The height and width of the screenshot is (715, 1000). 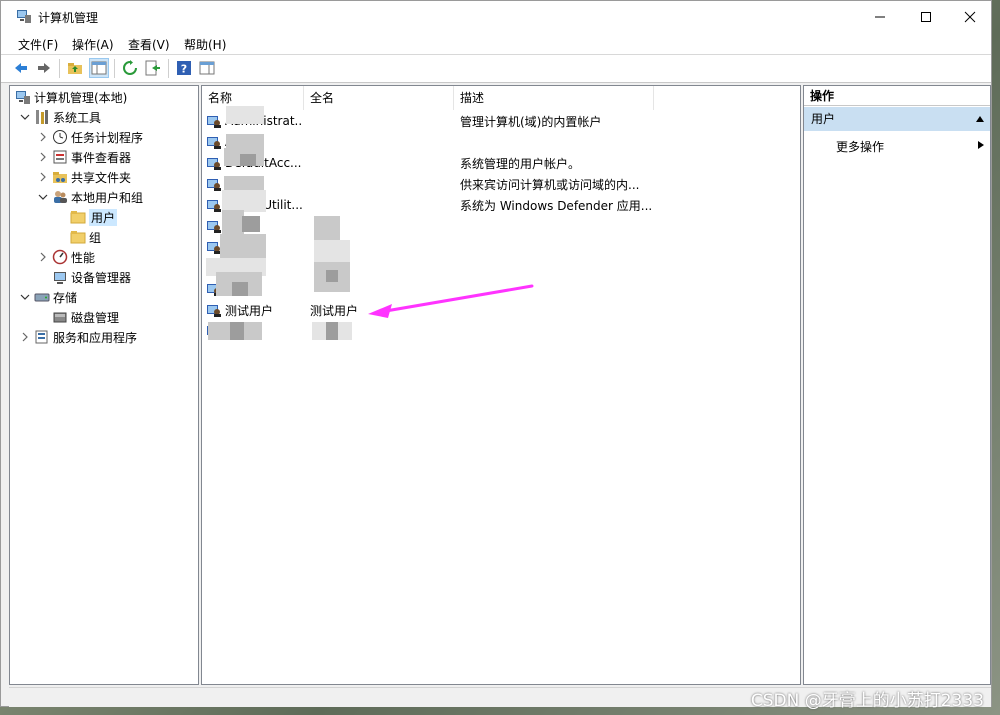 I want to click on minimize-icon, so click(x=880, y=16).